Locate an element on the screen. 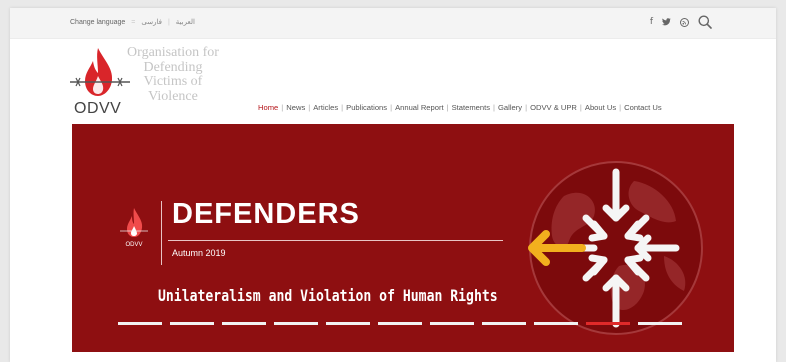 The height and width of the screenshot is (362, 786). nav-articles: Articles is located at coordinates (325, 107).